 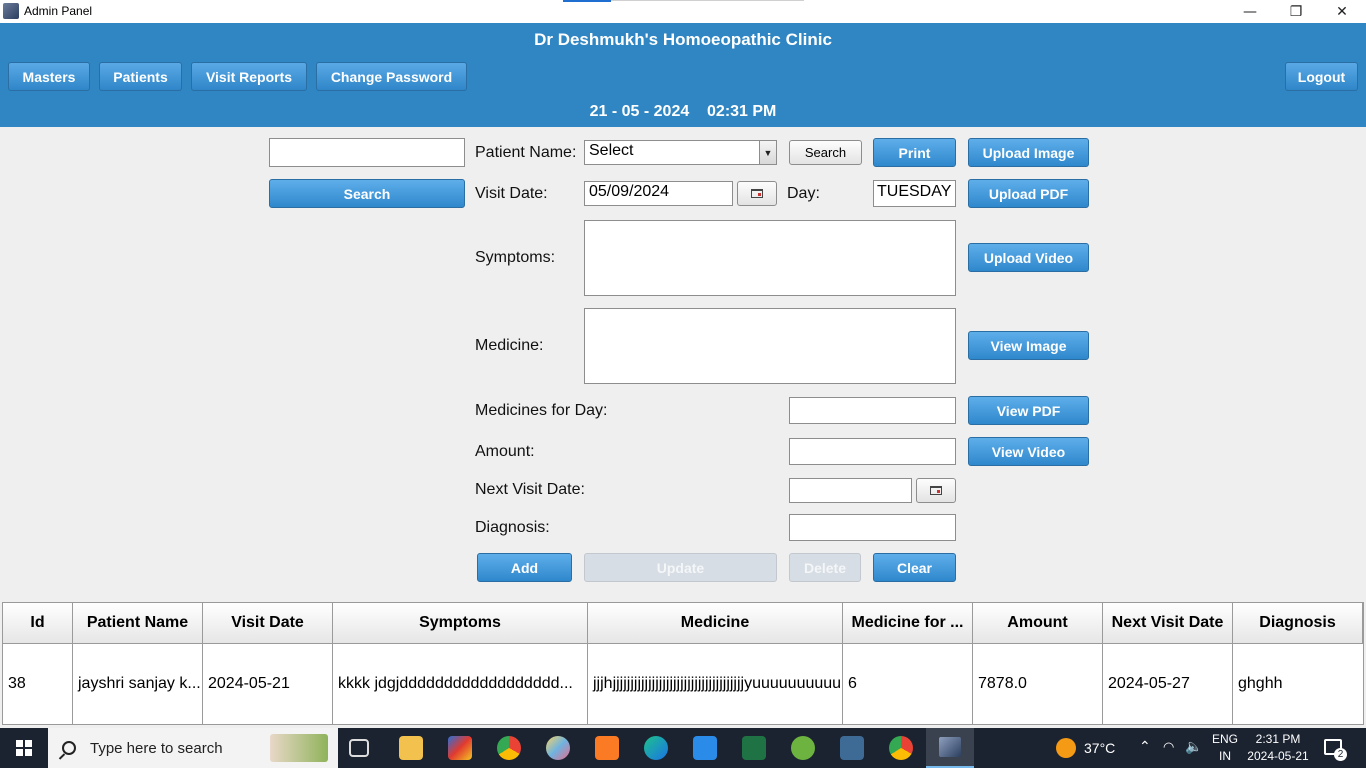 I want to click on region-indicator: IN, so click(x=1225, y=756).